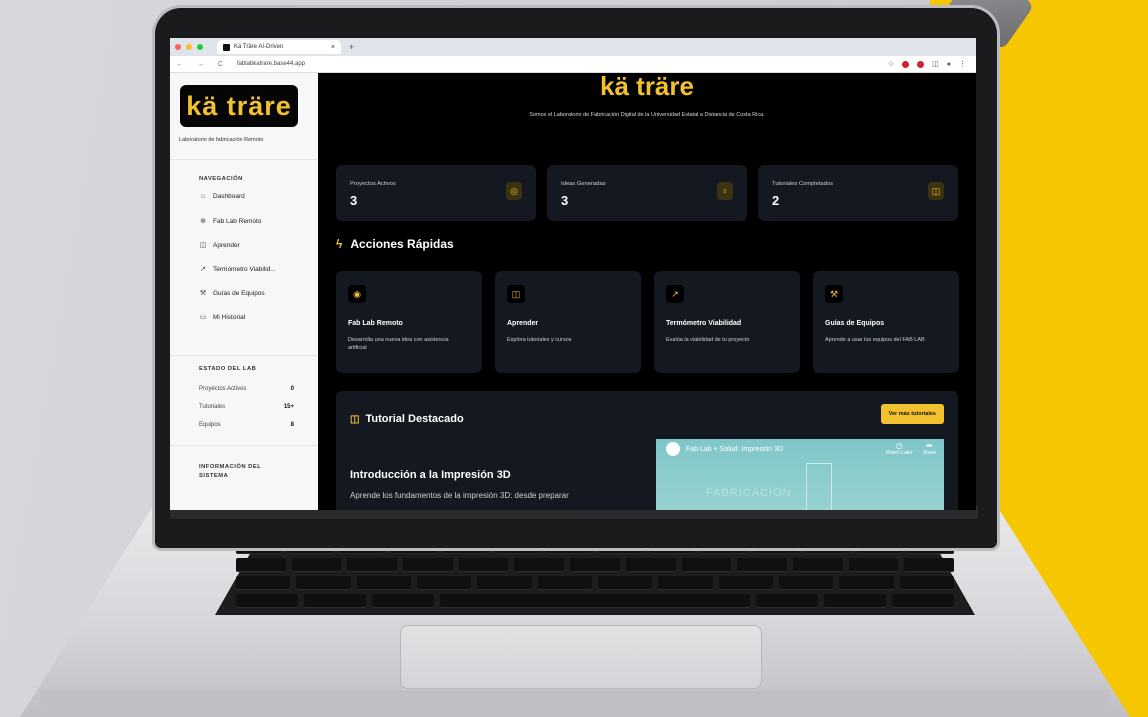 The image size is (1148, 717). What do you see at coordinates (855, 323) in the screenshot?
I see `quick-action-title: Guías de Equipos` at bounding box center [855, 323].